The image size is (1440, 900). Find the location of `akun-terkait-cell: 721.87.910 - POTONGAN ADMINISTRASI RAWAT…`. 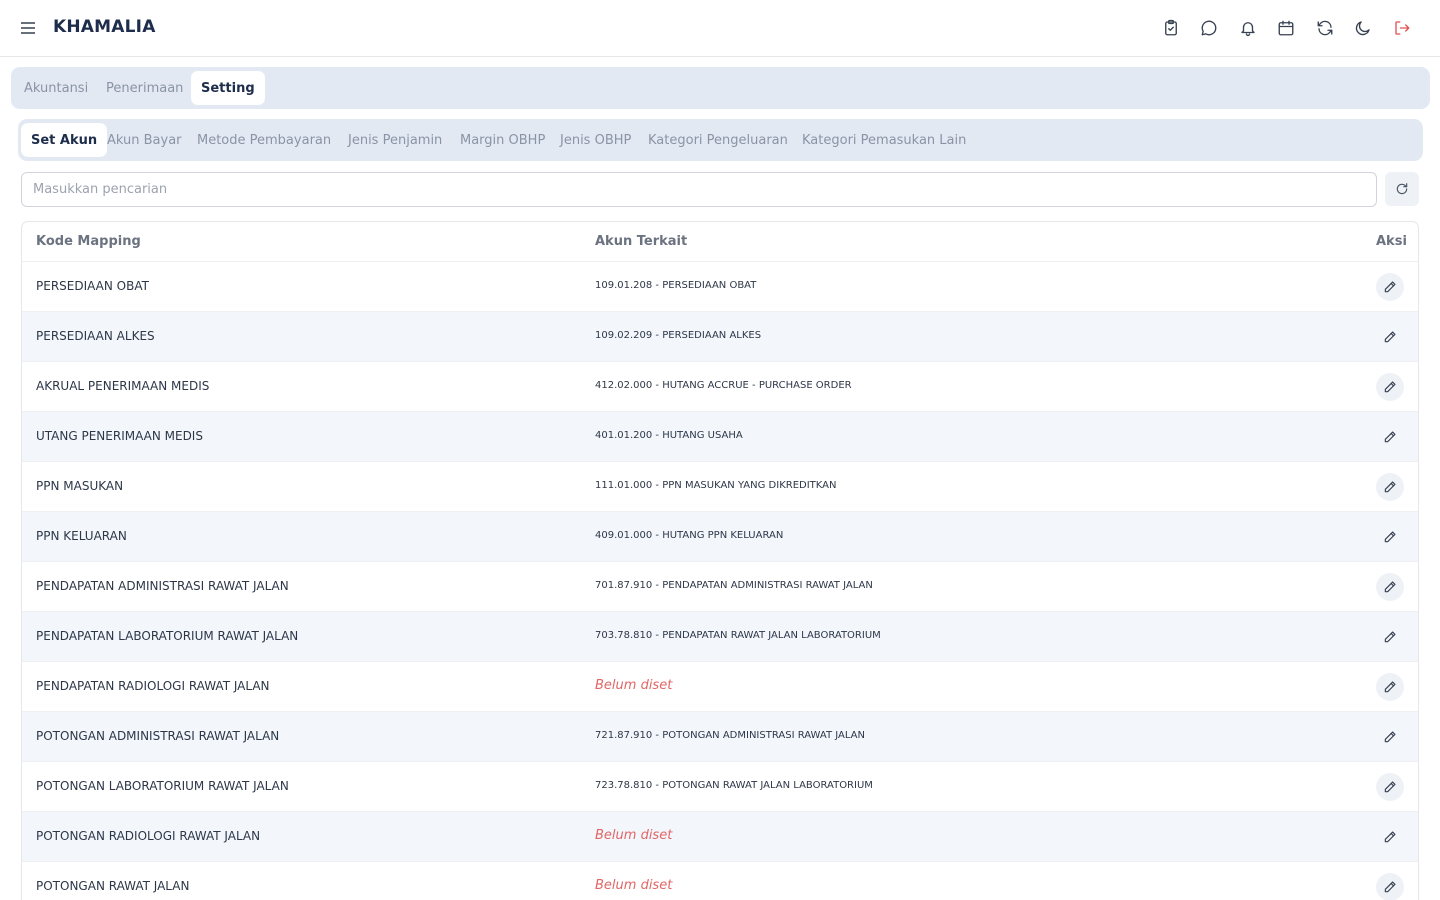

akun-terkait-cell: 721.87.910 - POTONGAN ADMINISTRASI RAWAT… is located at coordinates (730, 735).